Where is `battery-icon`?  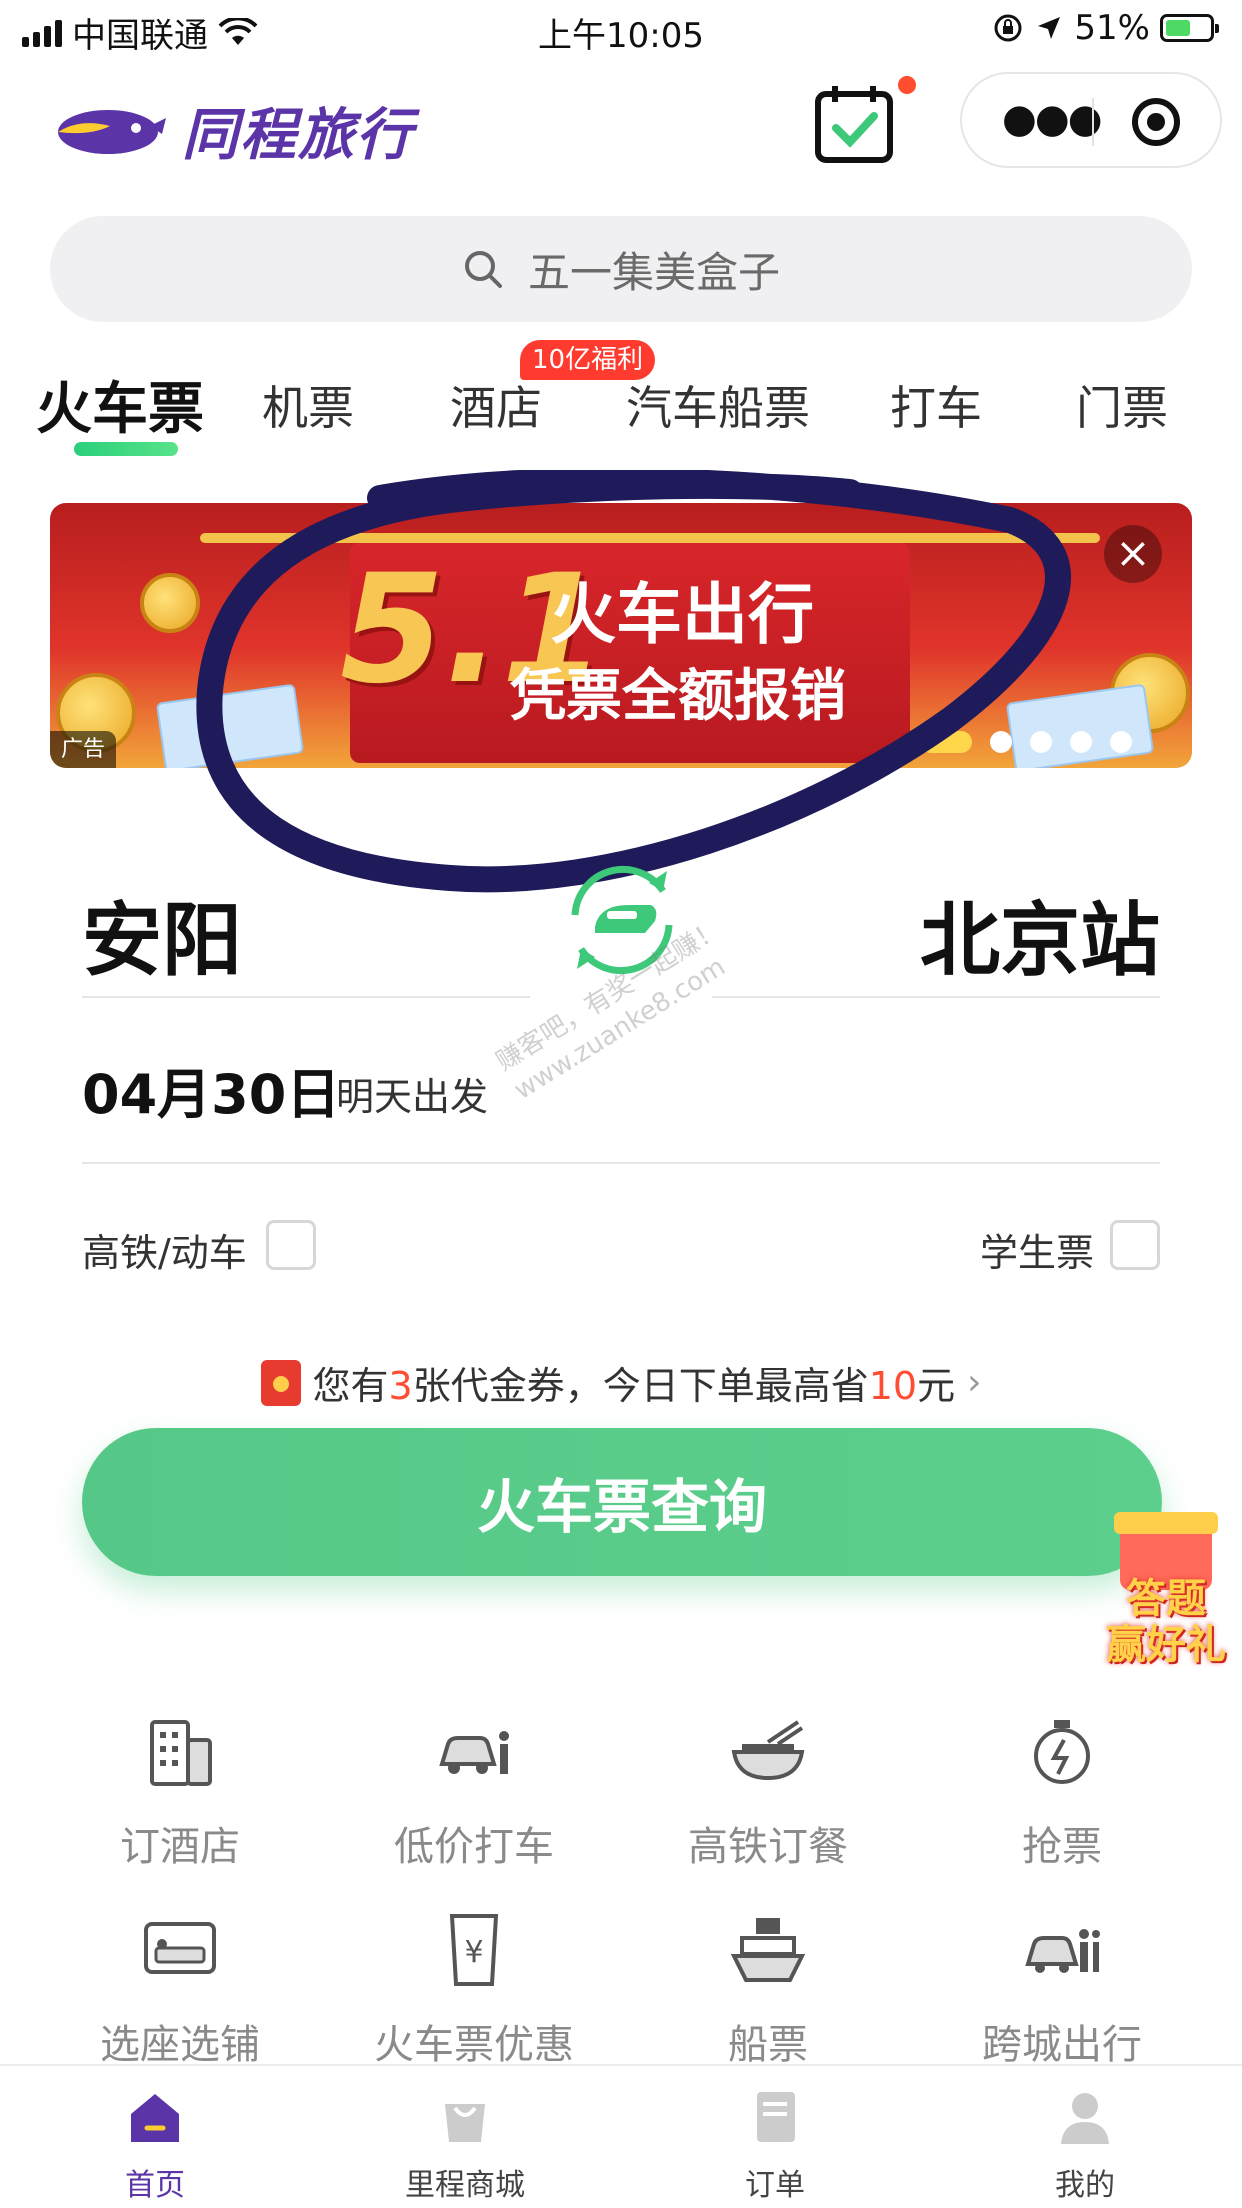
battery-icon is located at coordinates (1189, 28).